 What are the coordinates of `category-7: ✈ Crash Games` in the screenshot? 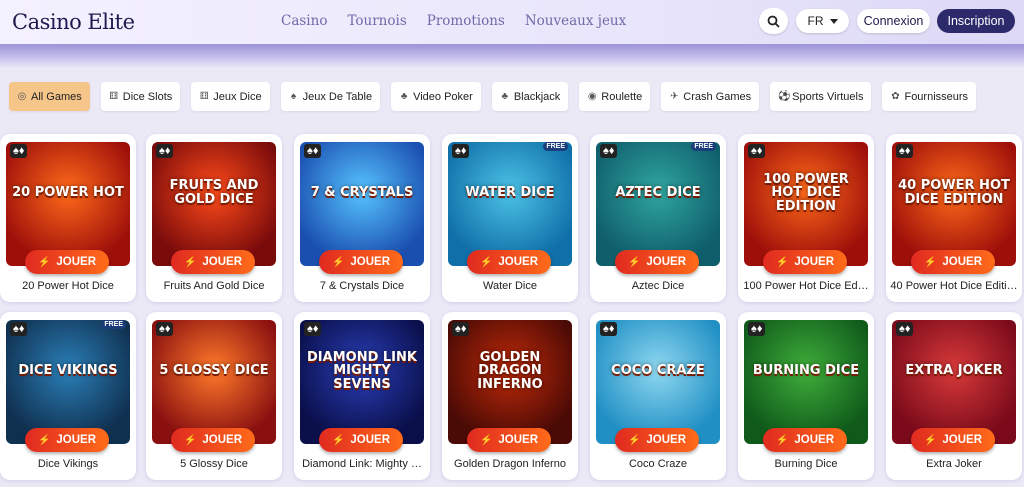 It's located at (710, 96).